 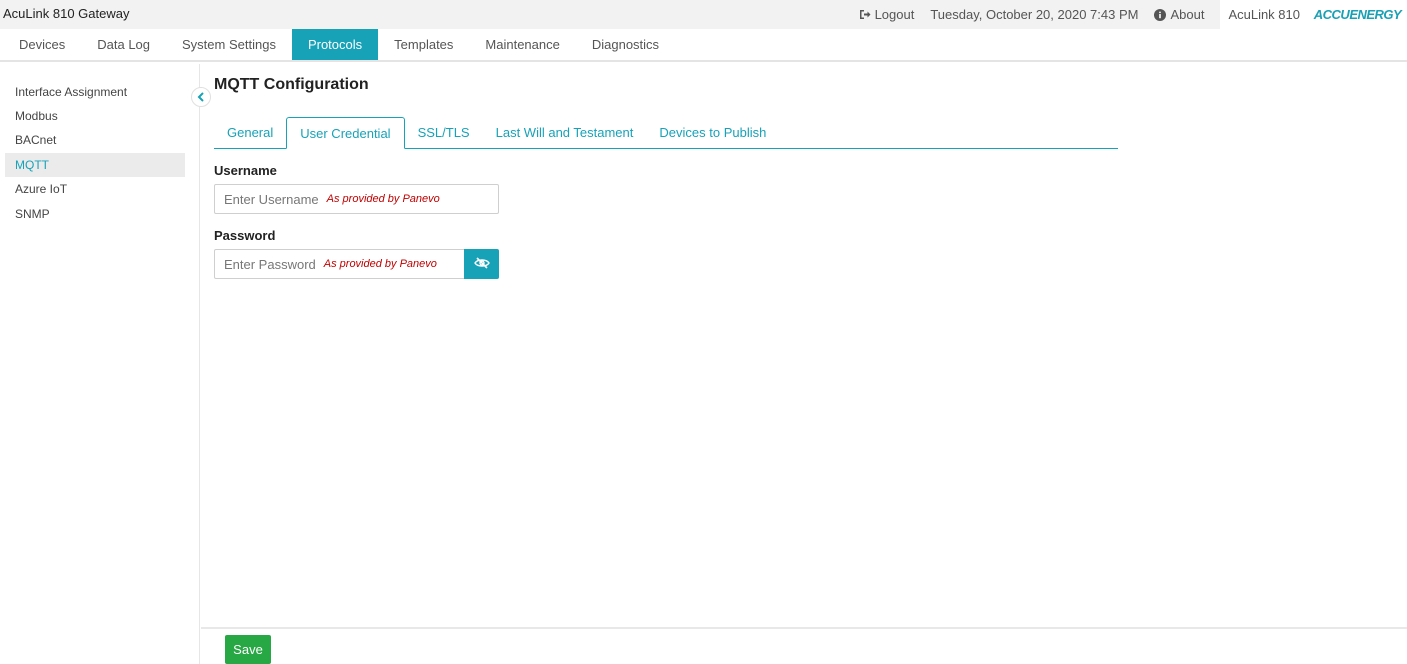 I want to click on about-link: About, so click(x=1179, y=14).